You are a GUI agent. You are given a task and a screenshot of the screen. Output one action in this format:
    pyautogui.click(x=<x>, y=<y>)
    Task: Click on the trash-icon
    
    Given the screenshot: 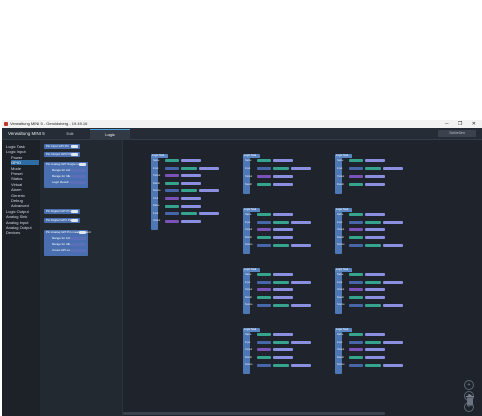 What is the action you would take?
    pyautogui.click(x=470, y=400)
    